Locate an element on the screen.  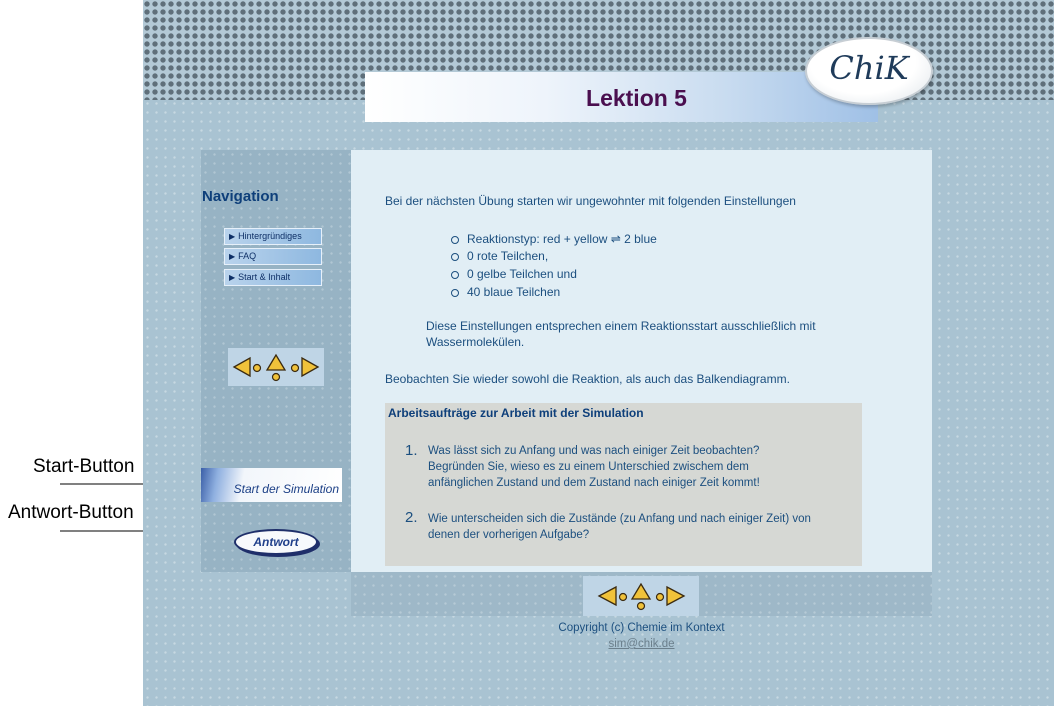
nav-item-label: Start & Inhalt is located at coordinates (264, 277).